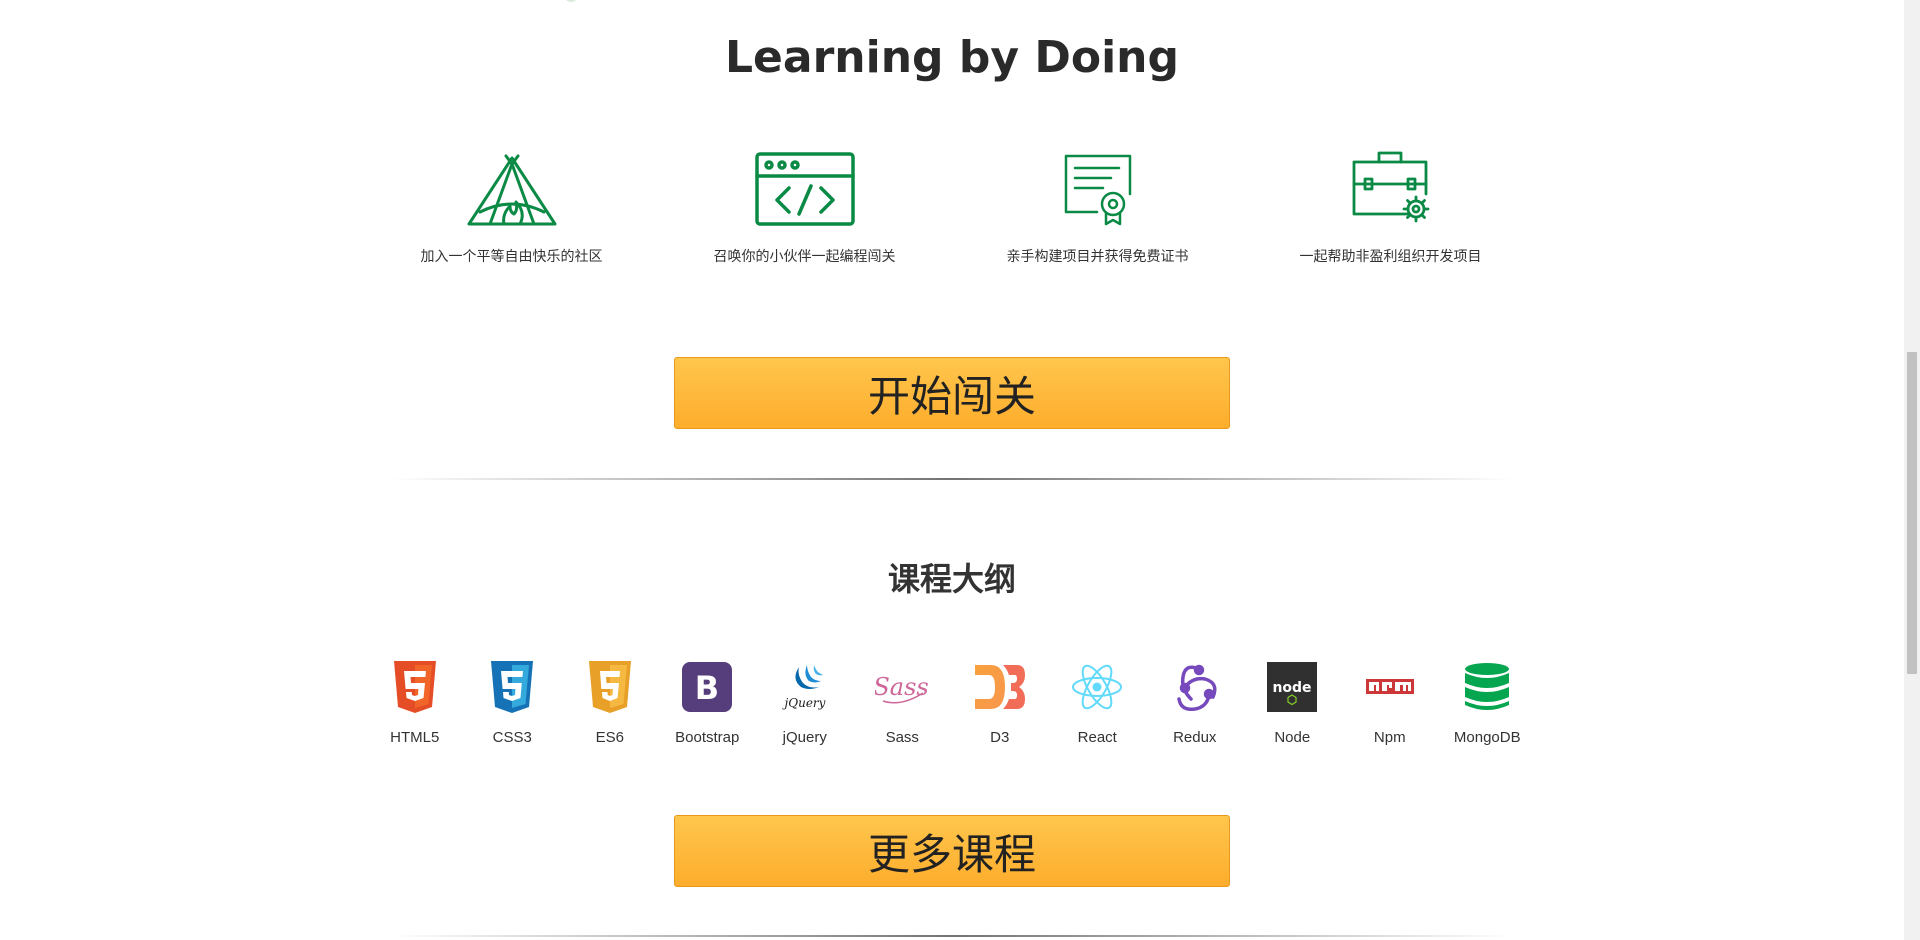  I want to click on tech-item-redux: Redux, so click(1195, 703).